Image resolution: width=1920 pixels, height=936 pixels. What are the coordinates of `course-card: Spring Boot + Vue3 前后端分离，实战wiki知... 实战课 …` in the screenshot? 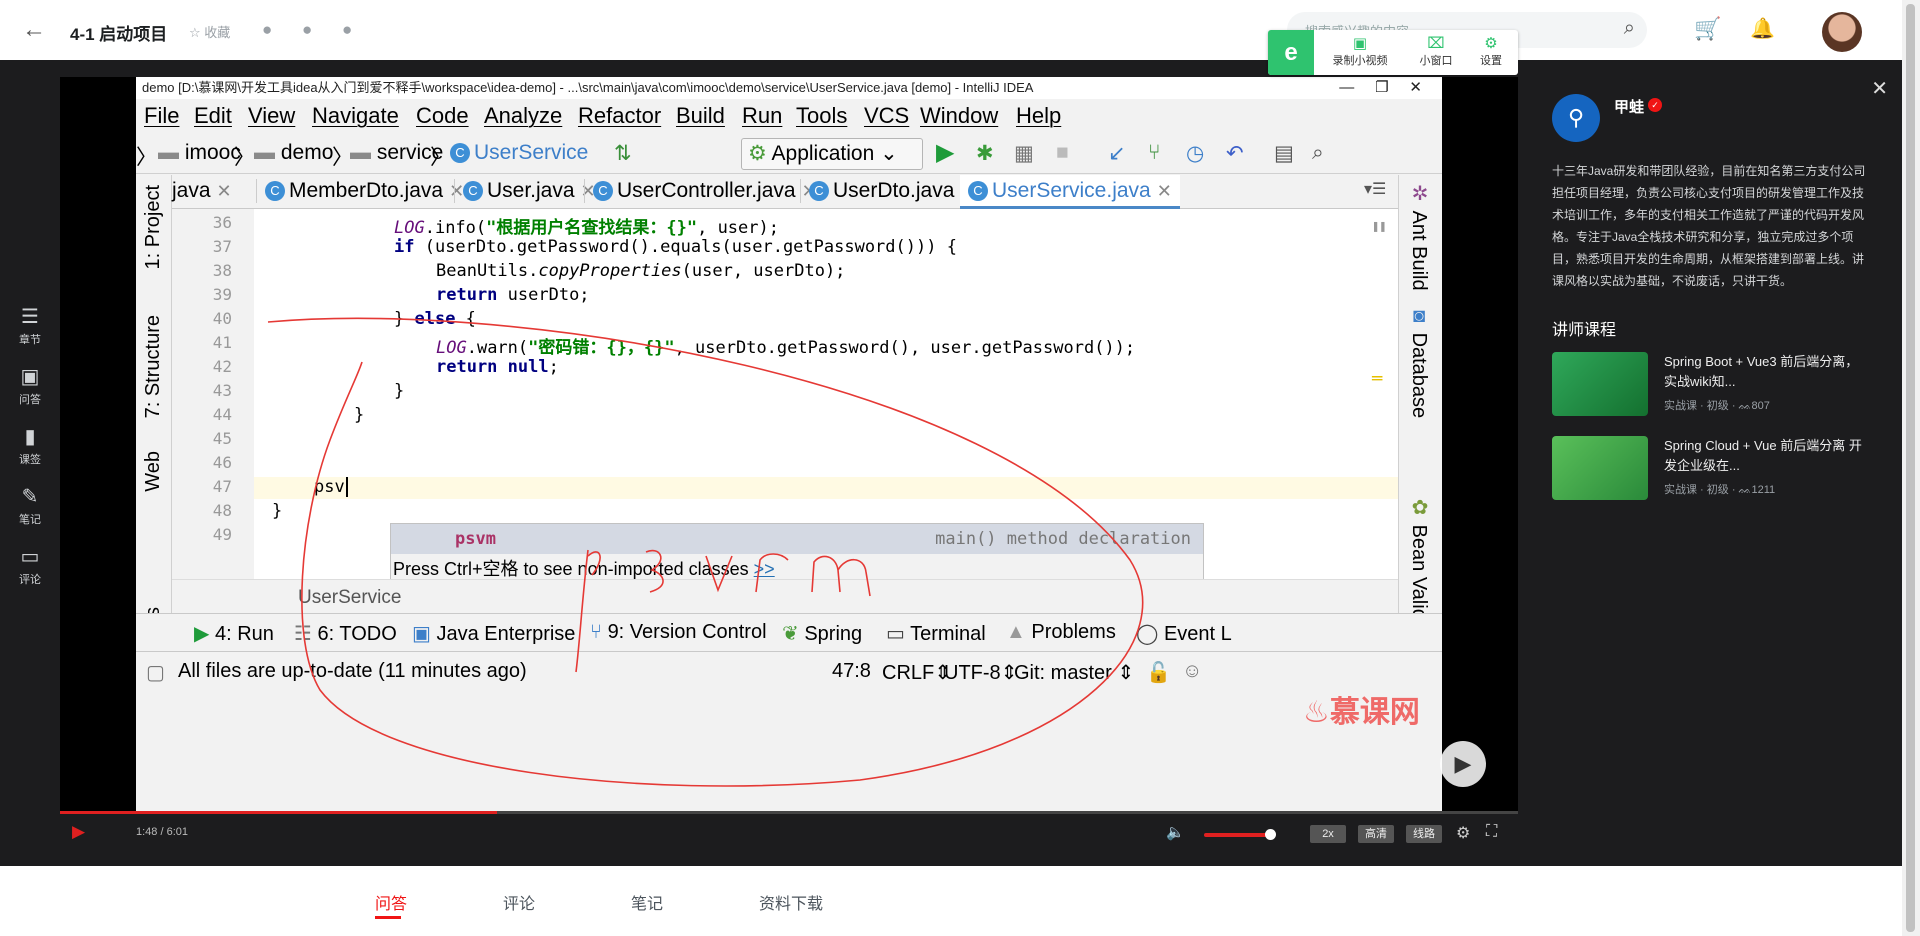 It's located at (1717, 385).